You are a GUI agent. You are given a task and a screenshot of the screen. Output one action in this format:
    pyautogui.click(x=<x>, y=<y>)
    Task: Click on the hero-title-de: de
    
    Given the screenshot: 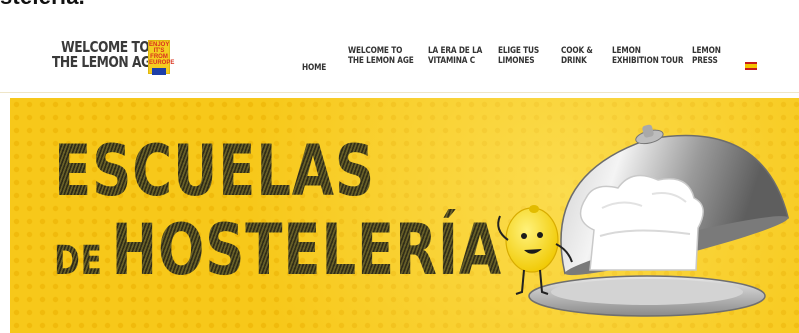 What is the action you would take?
    pyautogui.click(x=78, y=261)
    